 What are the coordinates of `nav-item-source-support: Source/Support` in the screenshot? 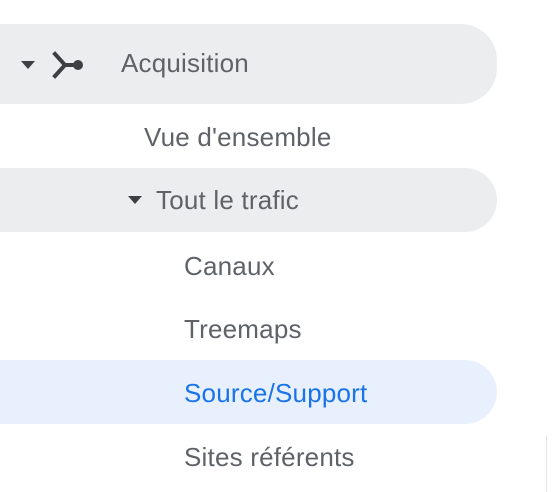 It's located at (248, 392).